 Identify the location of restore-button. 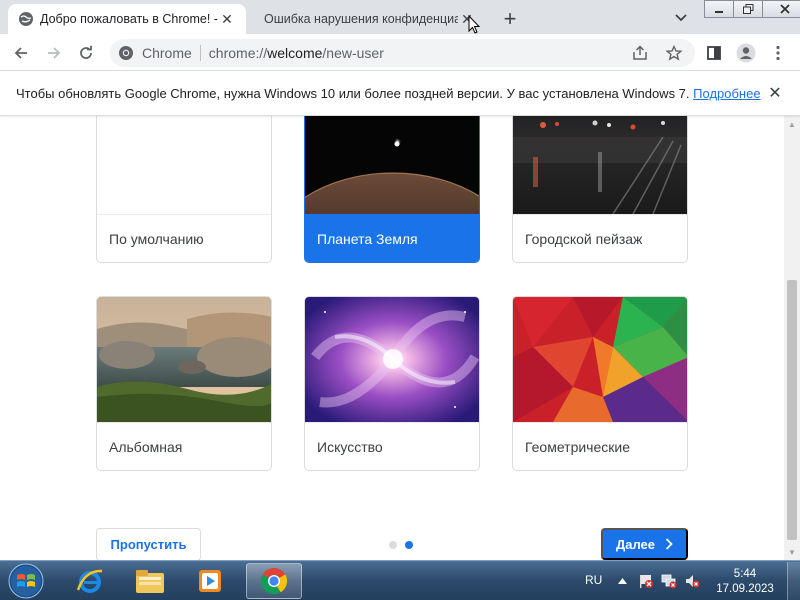
(748, 9).